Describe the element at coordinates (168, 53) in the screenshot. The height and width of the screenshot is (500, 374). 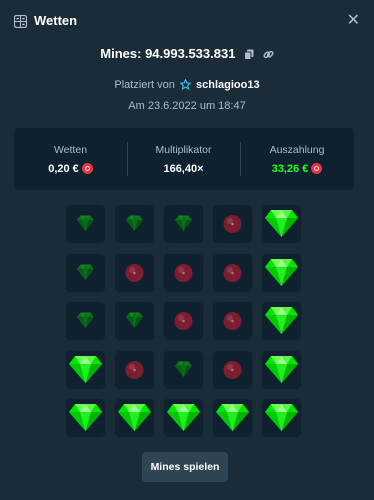
I see `game-id-text: Mines: 94.993.533.831` at that location.